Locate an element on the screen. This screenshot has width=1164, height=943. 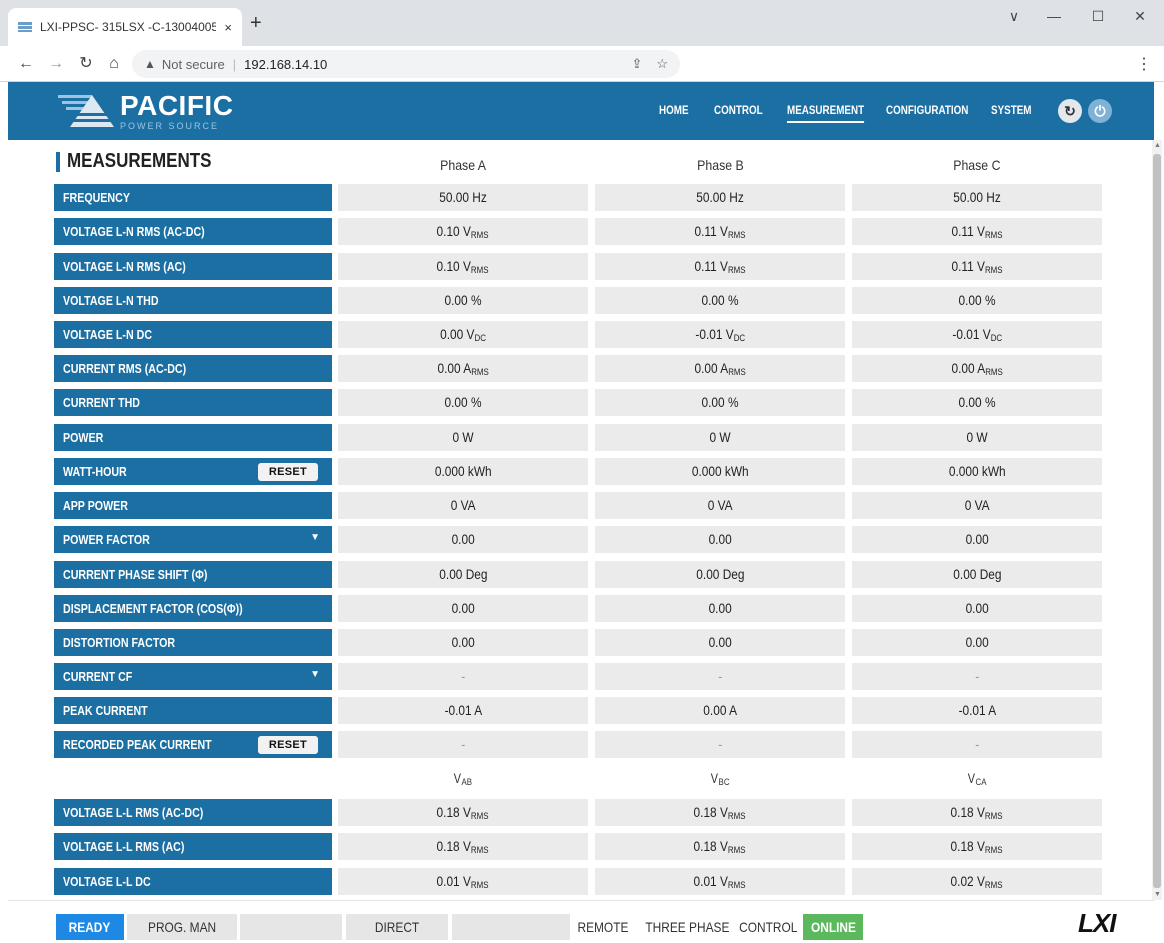
measurement-value-2-0: 0.10 VRMS is located at coordinates (463, 266).